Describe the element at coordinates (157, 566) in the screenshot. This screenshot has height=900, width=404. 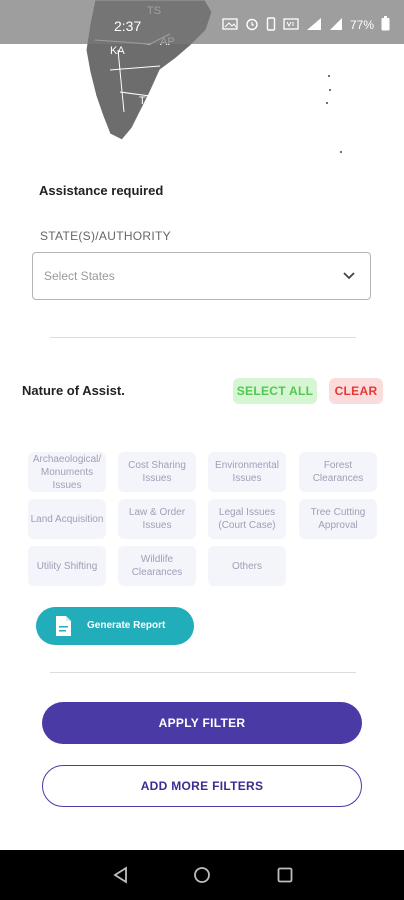
I see `chip-wildlife: Wildlife Clearances` at that location.